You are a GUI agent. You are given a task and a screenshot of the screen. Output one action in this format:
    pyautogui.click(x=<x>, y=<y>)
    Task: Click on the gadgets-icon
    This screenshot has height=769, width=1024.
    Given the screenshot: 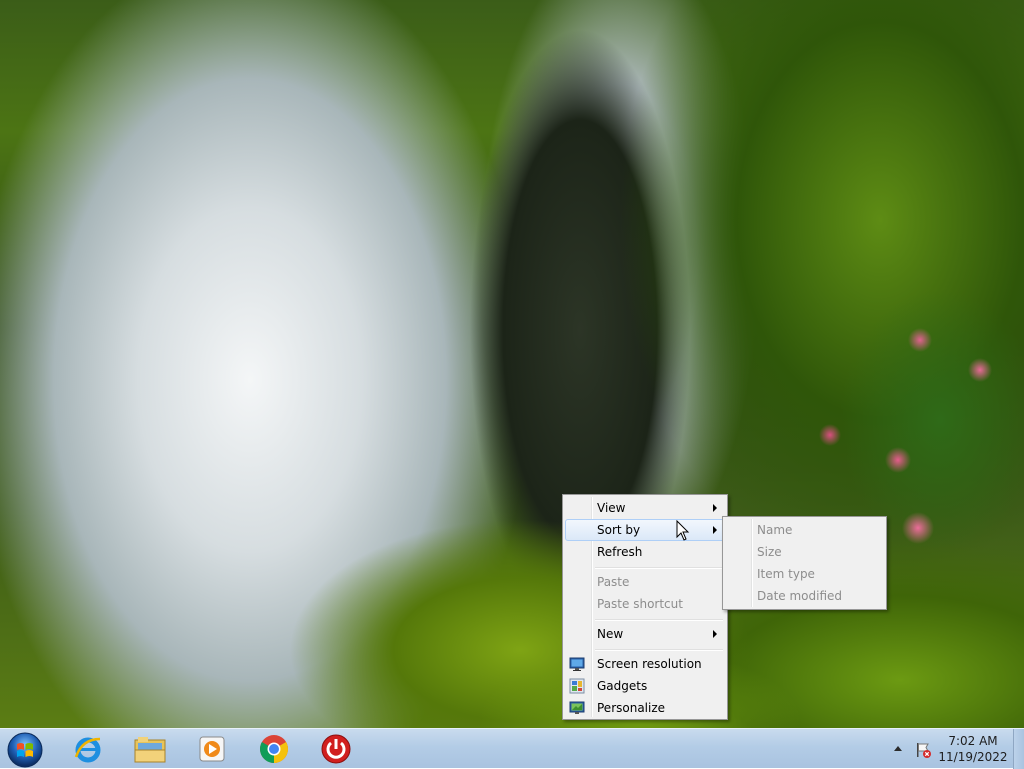 What is the action you would take?
    pyautogui.click(x=577, y=686)
    